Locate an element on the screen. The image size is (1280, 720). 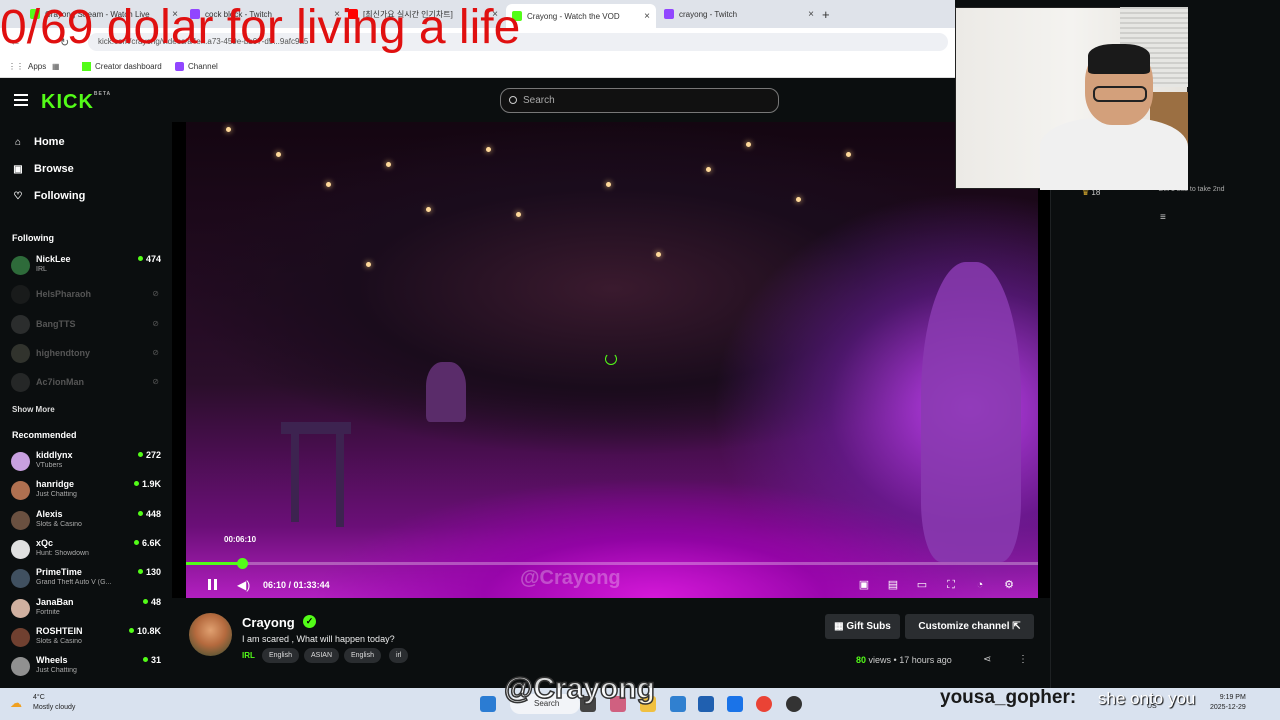
recommended-header: Recommended is located at coordinates (44, 435).